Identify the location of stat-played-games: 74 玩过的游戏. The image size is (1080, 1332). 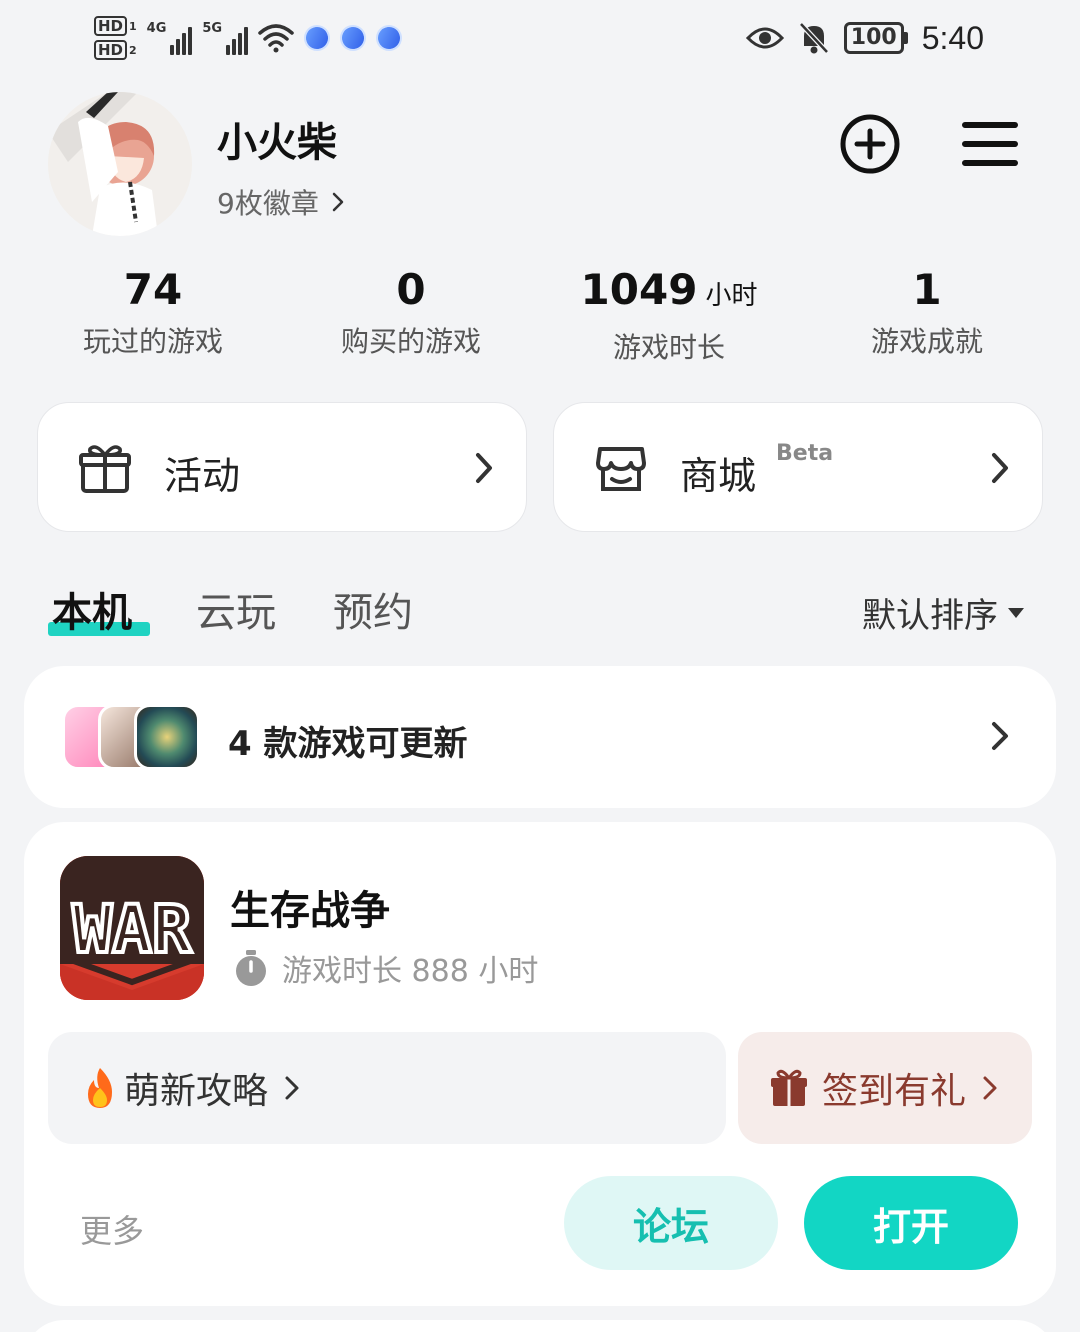
(153, 314).